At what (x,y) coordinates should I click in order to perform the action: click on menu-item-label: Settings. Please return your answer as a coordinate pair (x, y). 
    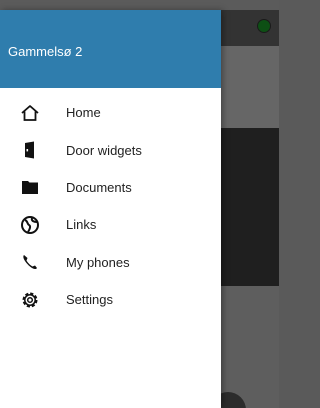
    Looking at the image, I should click on (89, 300).